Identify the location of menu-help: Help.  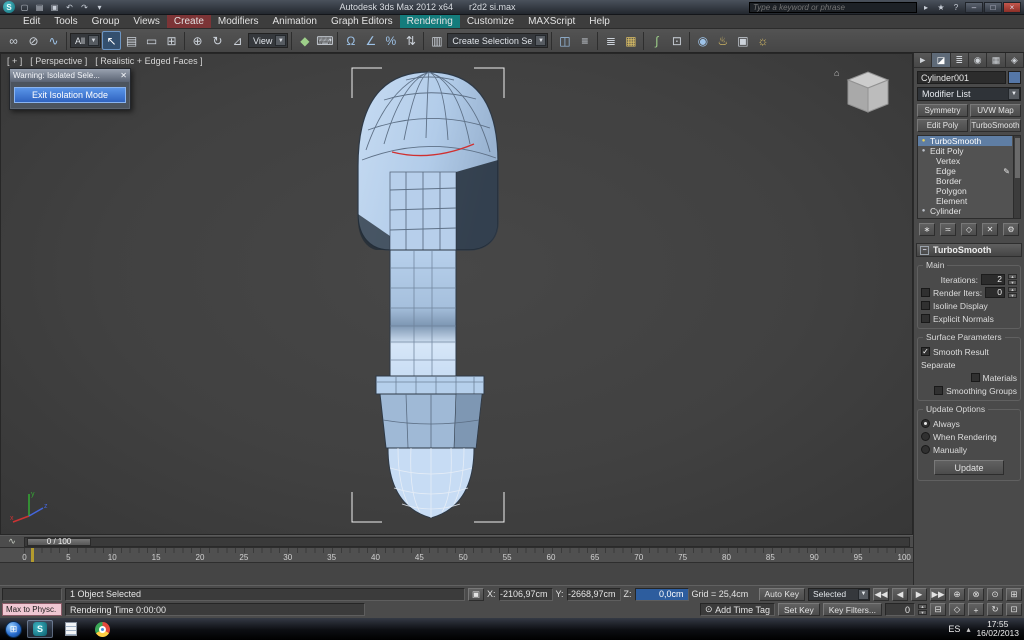
(599, 21).